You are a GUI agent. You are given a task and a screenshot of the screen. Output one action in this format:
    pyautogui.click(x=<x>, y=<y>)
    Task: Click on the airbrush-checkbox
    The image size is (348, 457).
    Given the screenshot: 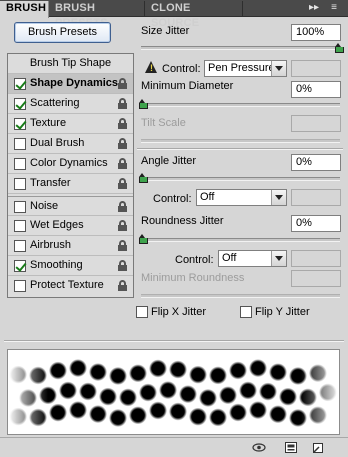 What is the action you would take?
    pyautogui.click(x=20, y=246)
    